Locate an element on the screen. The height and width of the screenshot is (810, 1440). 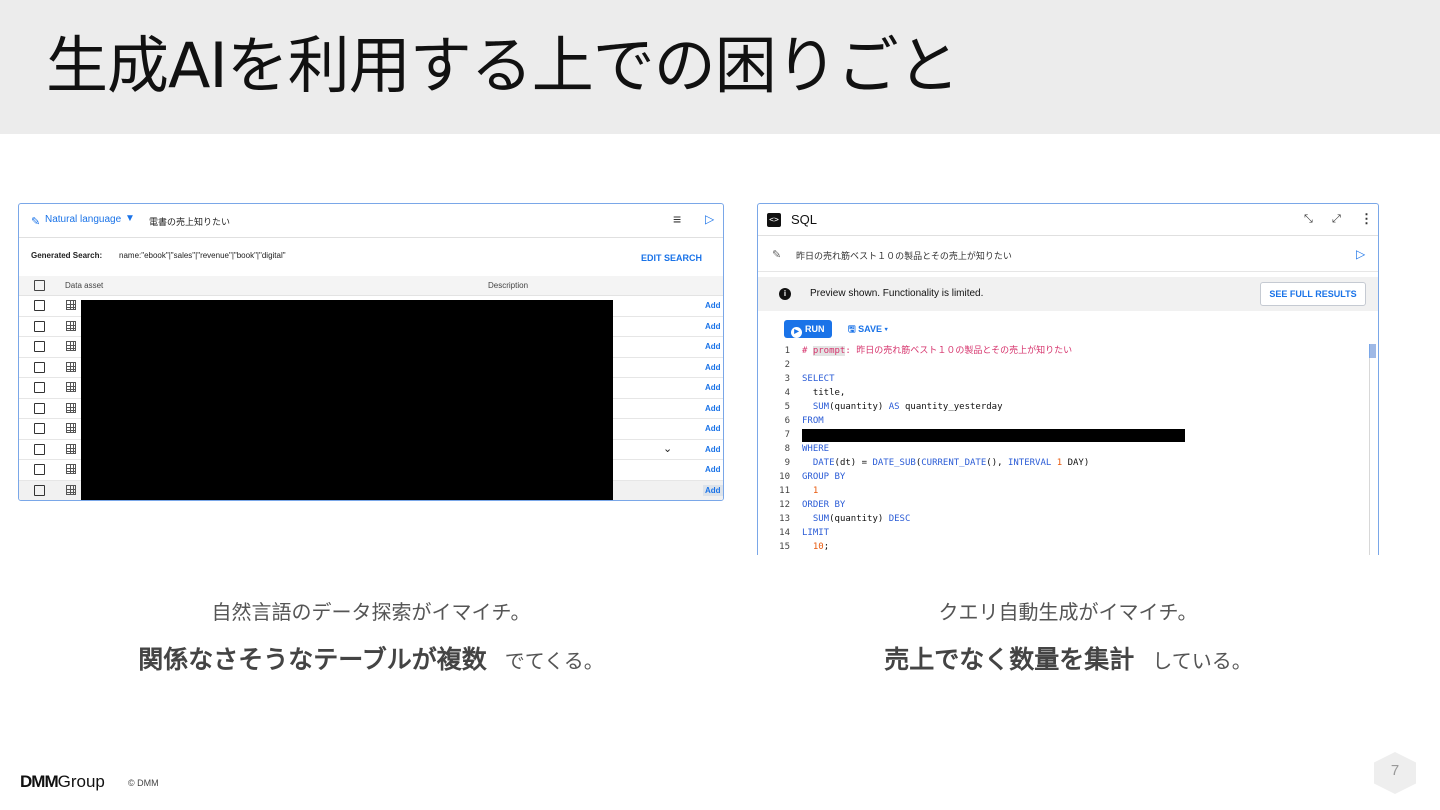
code-line: 4 title, is located at coordinates (1068, 393).